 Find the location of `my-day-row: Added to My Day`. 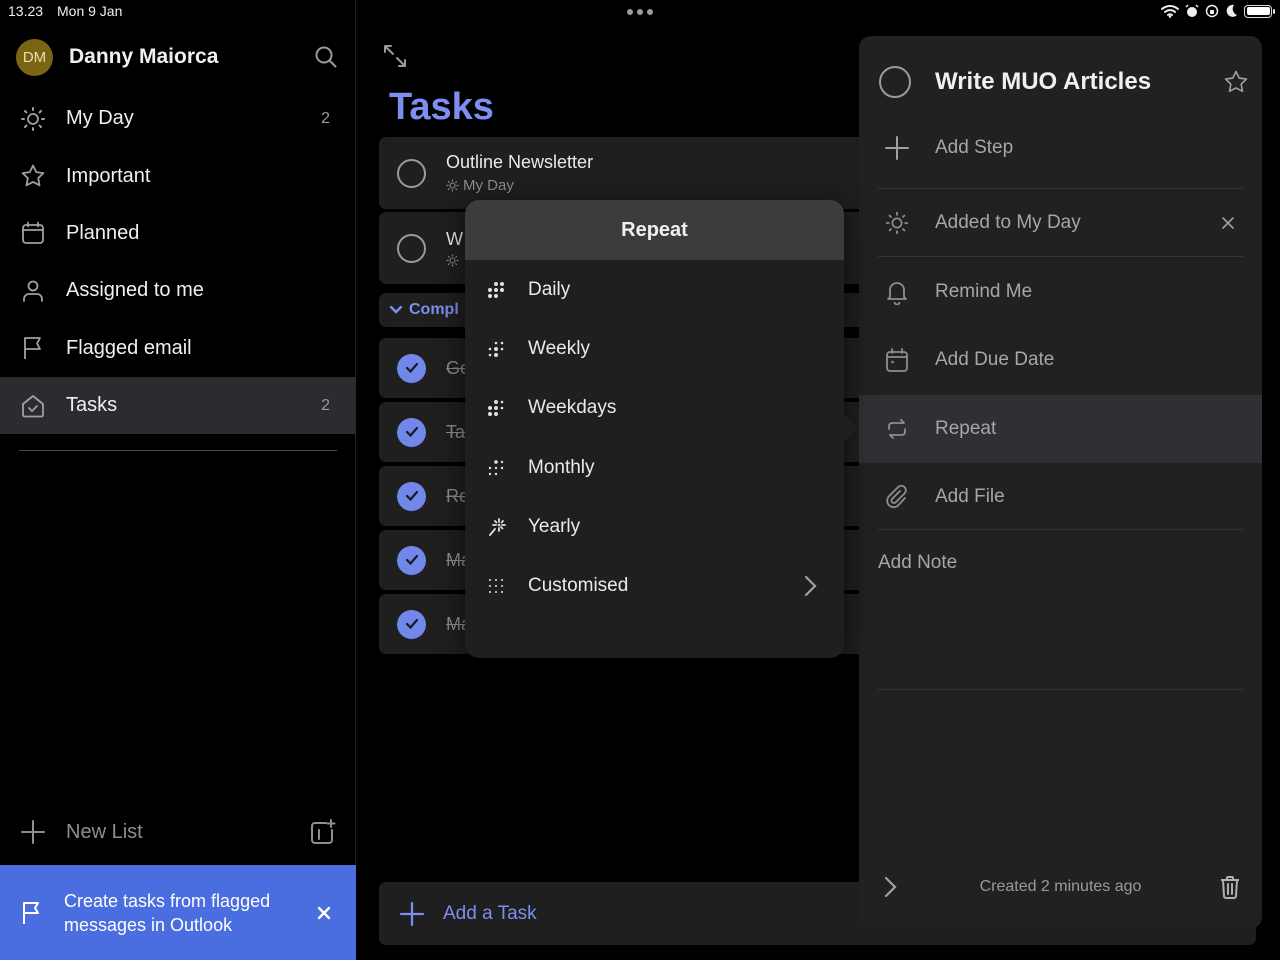

my-day-row: Added to My Day is located at coordinates (1060, 223).